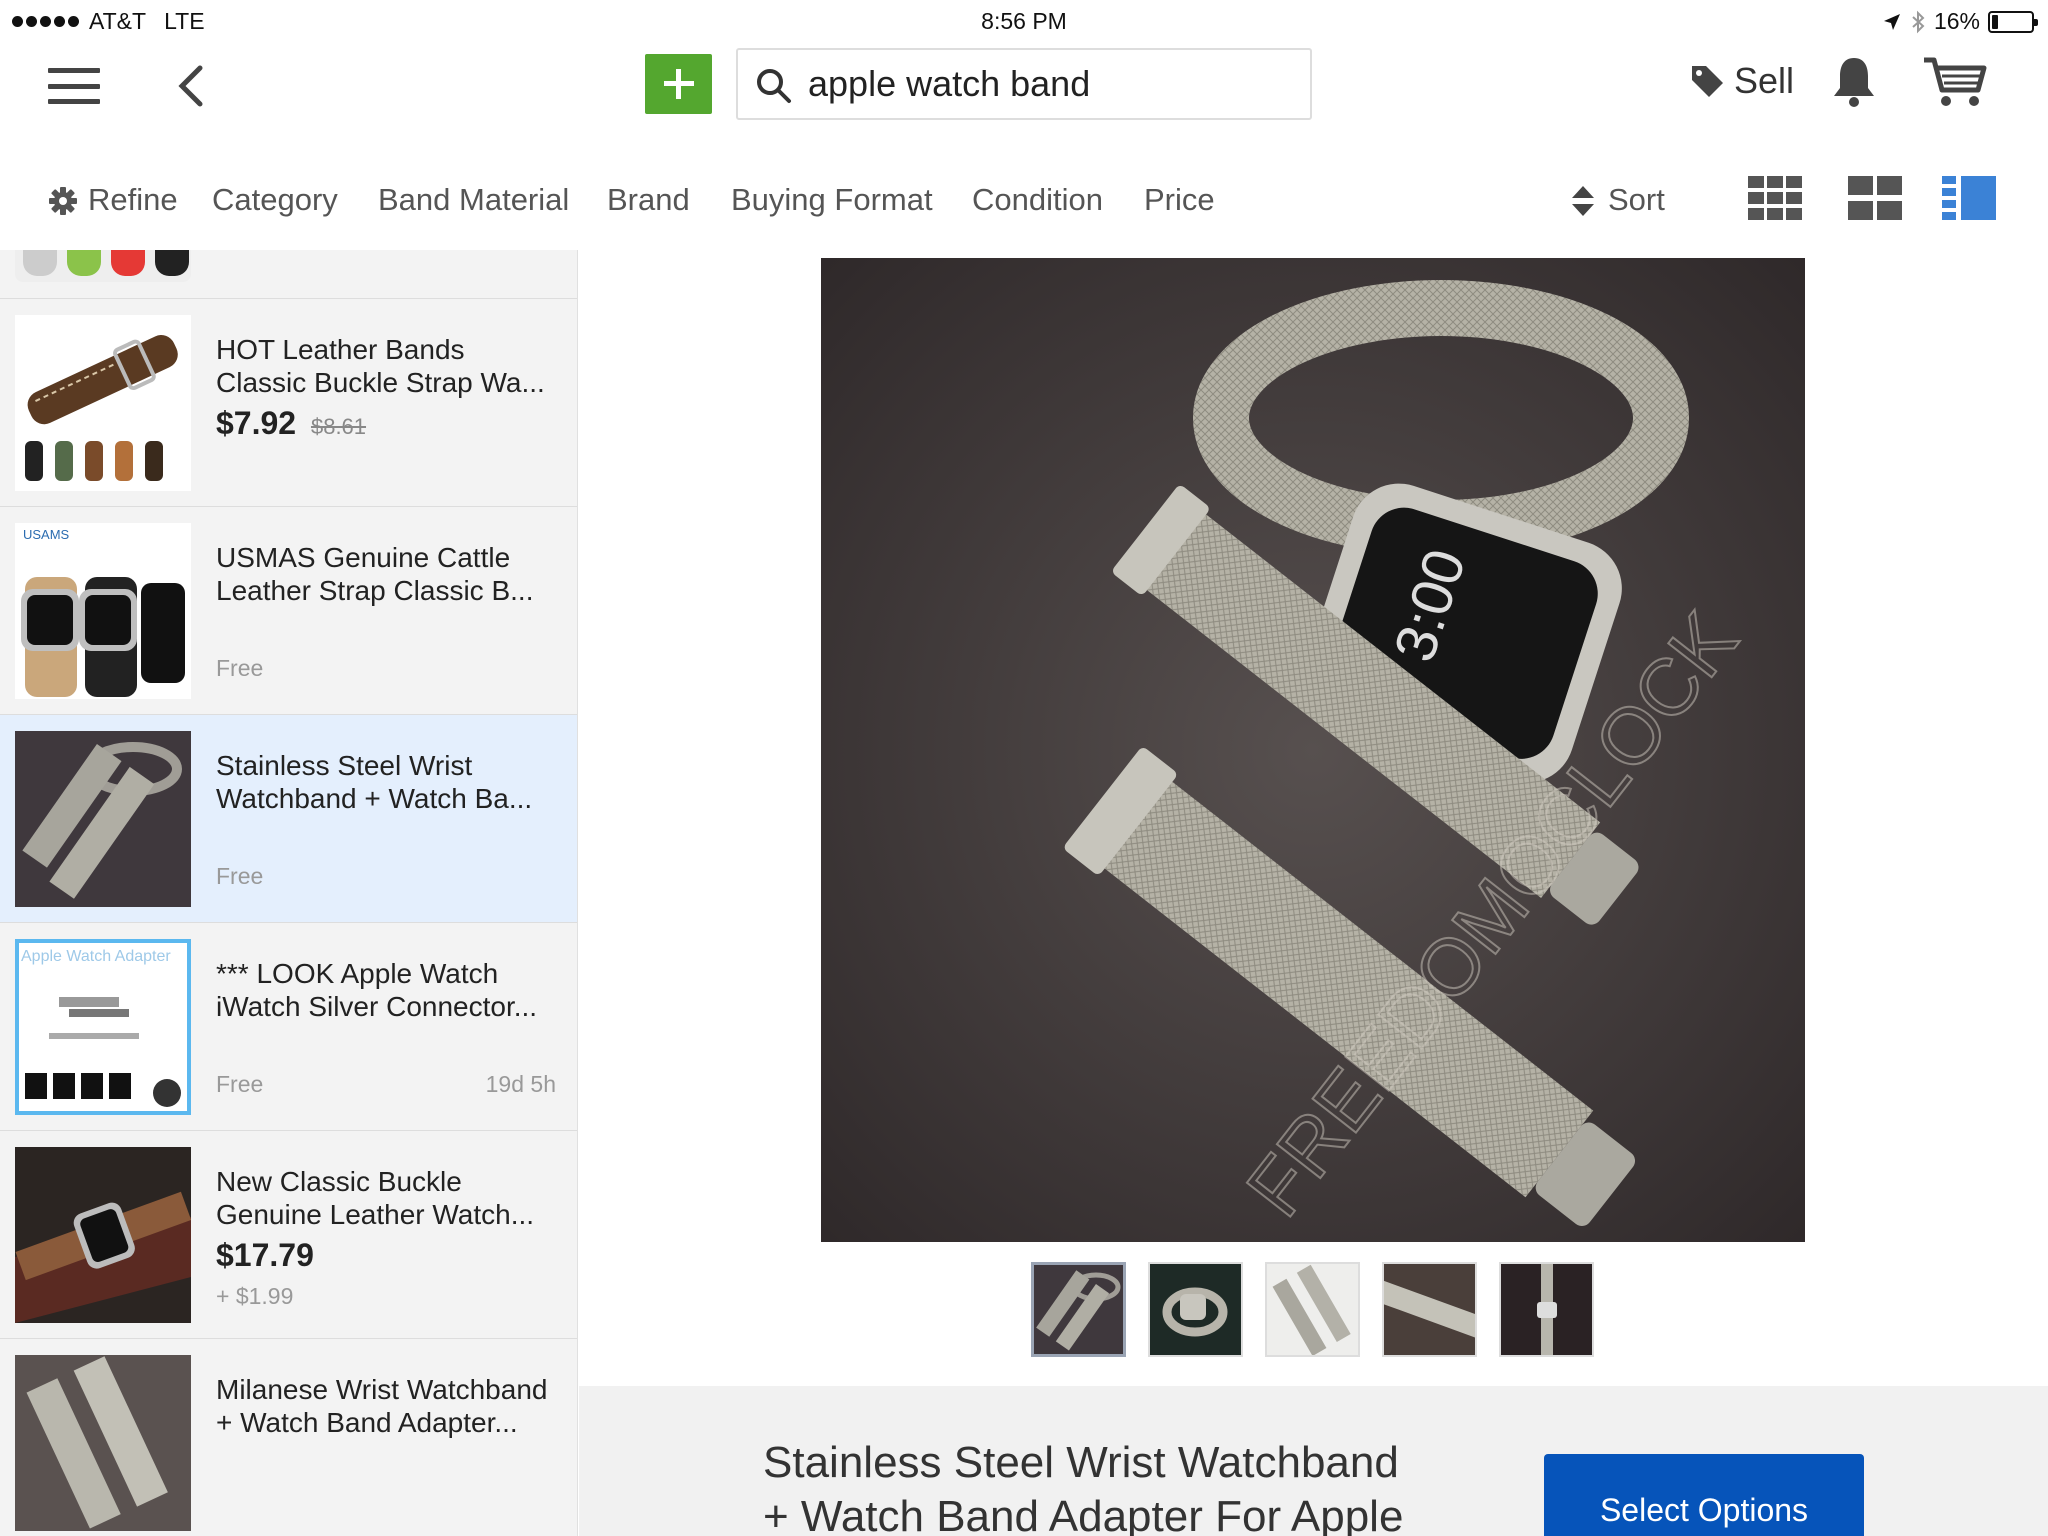 The image size is (2048, 1536). Describe the element at coordinates (1969, 198) in the screenshot. I see `list-view-icon` at that location.